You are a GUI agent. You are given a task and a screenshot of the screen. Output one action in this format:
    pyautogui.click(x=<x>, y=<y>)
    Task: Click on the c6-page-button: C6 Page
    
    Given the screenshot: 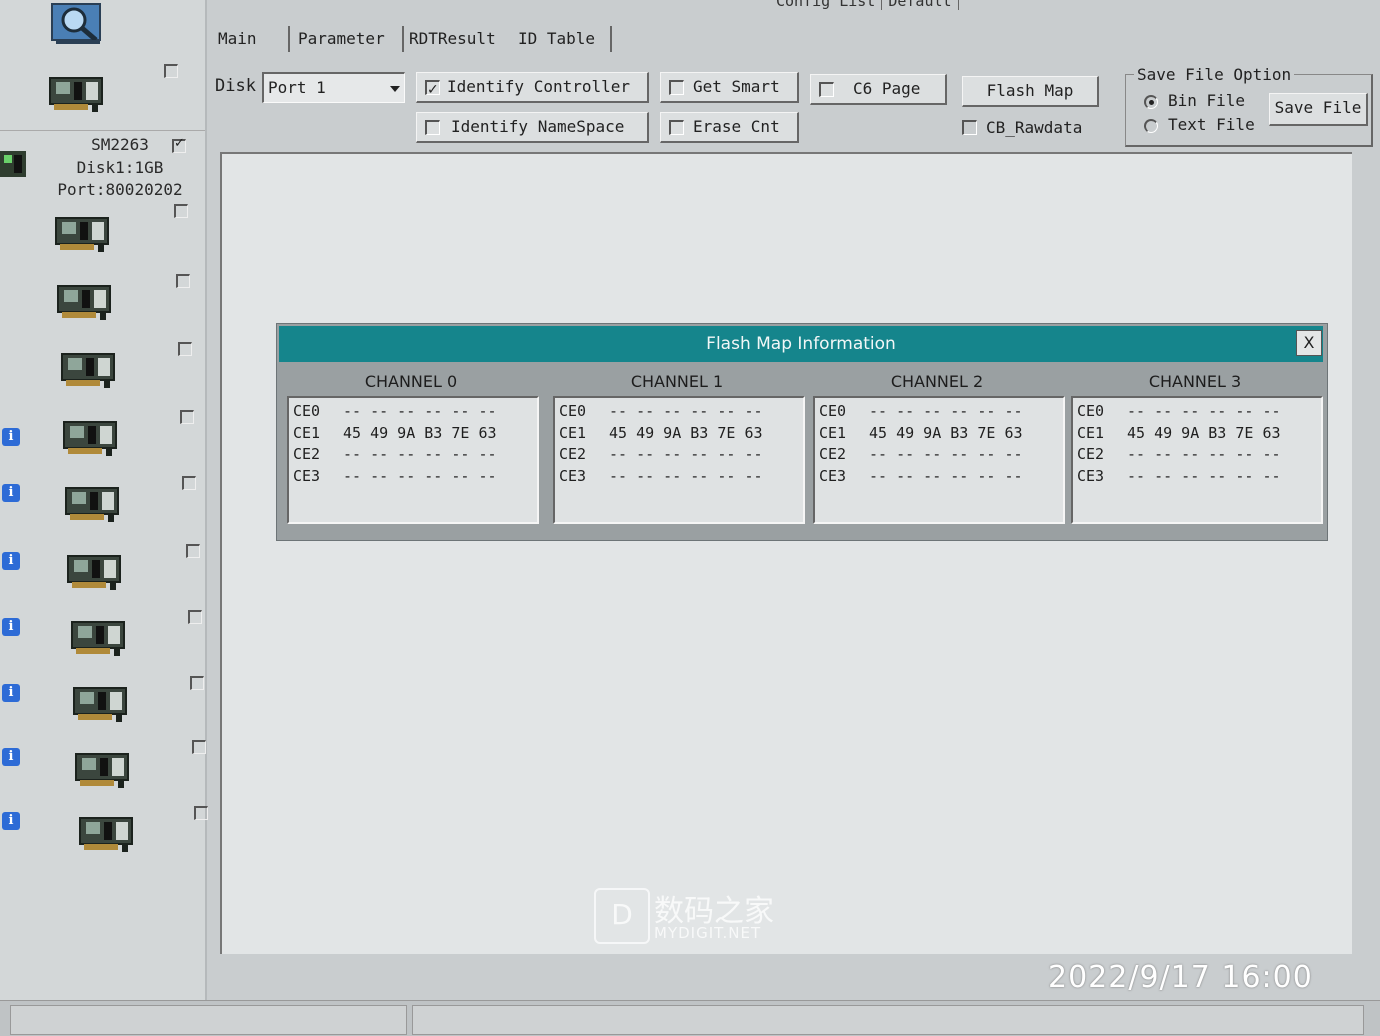 What is the action you would take?
    pyautogui.click(x=878, y=89)
    